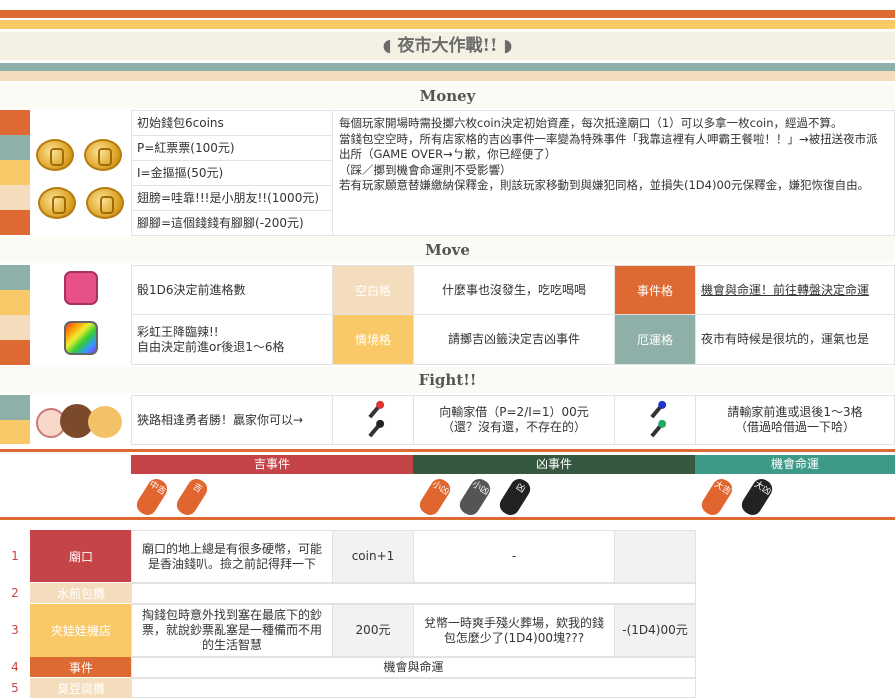 The width and height of the screenshot is (895, 698). What do you see at coordinates (514, 630) in the screenshot?
I see `board-bad-3: 兌幣一時爽手殘火葬場，欸我的錢包怎麼少了(1D4)00塊???` at bounding box center [514, 630].